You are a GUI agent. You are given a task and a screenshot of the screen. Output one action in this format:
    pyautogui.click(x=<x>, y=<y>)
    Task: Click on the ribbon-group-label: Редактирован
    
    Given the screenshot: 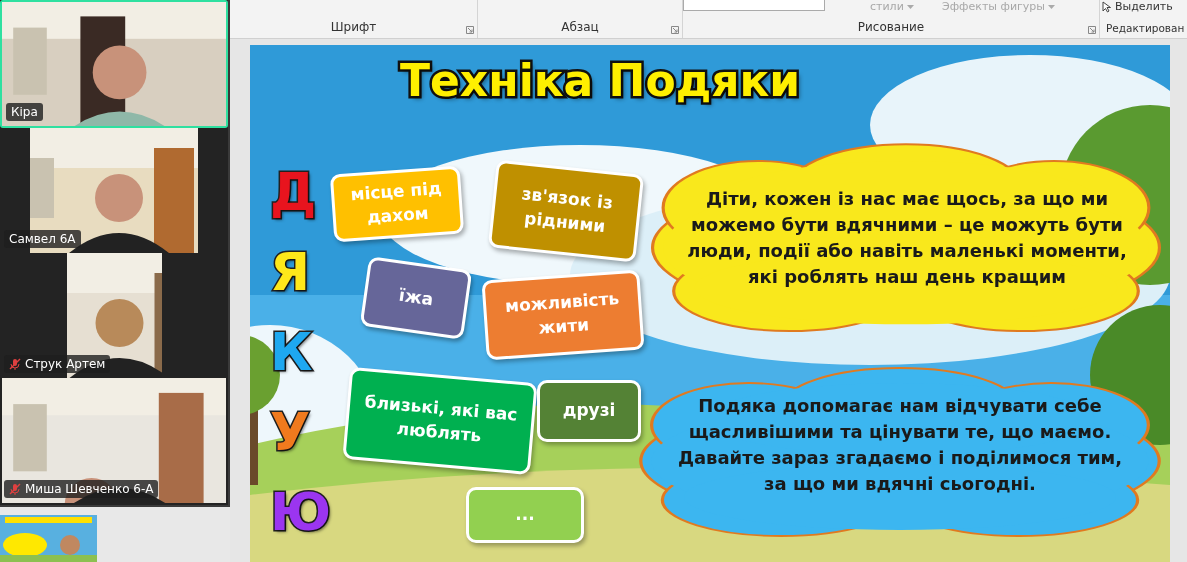 What is the action you would take?
    pyautogui.click(x=1145, y=28)
    